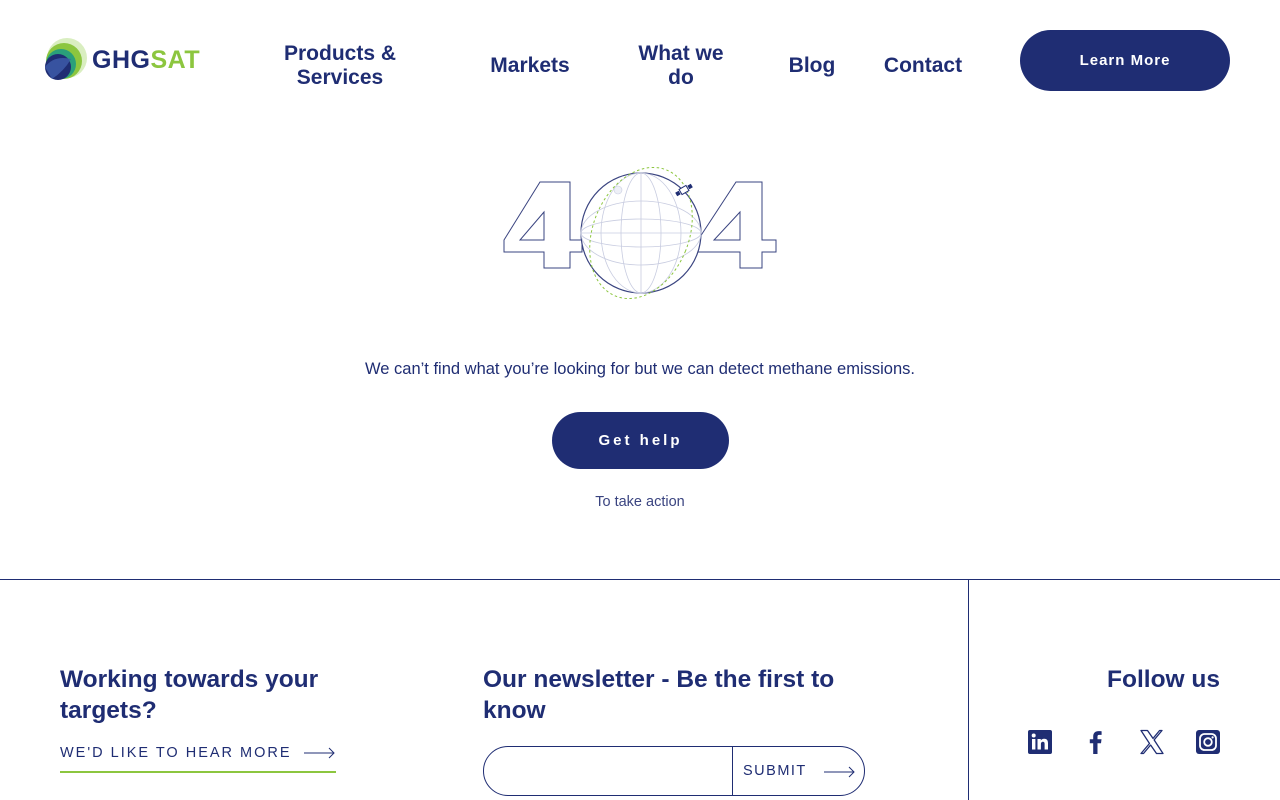 Image resolution: width=1280 pixels, height=800 pixels. What do you see at coordinates (189, 695) in the screenshot?
I see `targets-heading: Working towards your targets?` at bounding box center [189, 695].